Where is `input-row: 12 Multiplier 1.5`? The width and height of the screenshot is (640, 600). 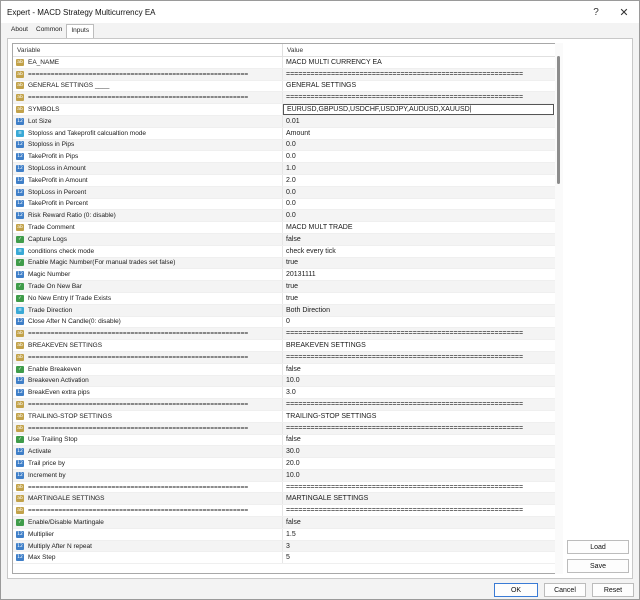
input-row: 12 Multiplier 1.5 is located at coordinates (285, 534).